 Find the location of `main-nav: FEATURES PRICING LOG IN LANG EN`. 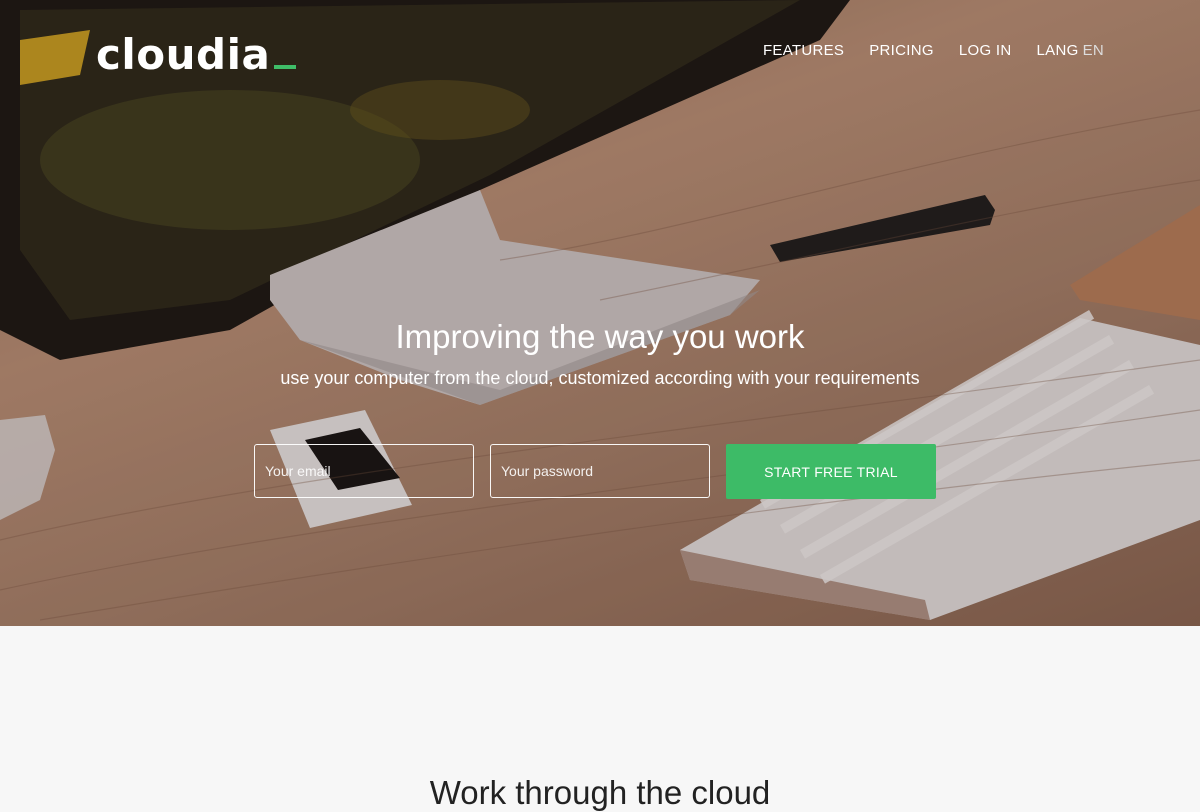

main-nav: FEATURES PRICING LOG IN LANG EN is located at coordinates (933, 50).